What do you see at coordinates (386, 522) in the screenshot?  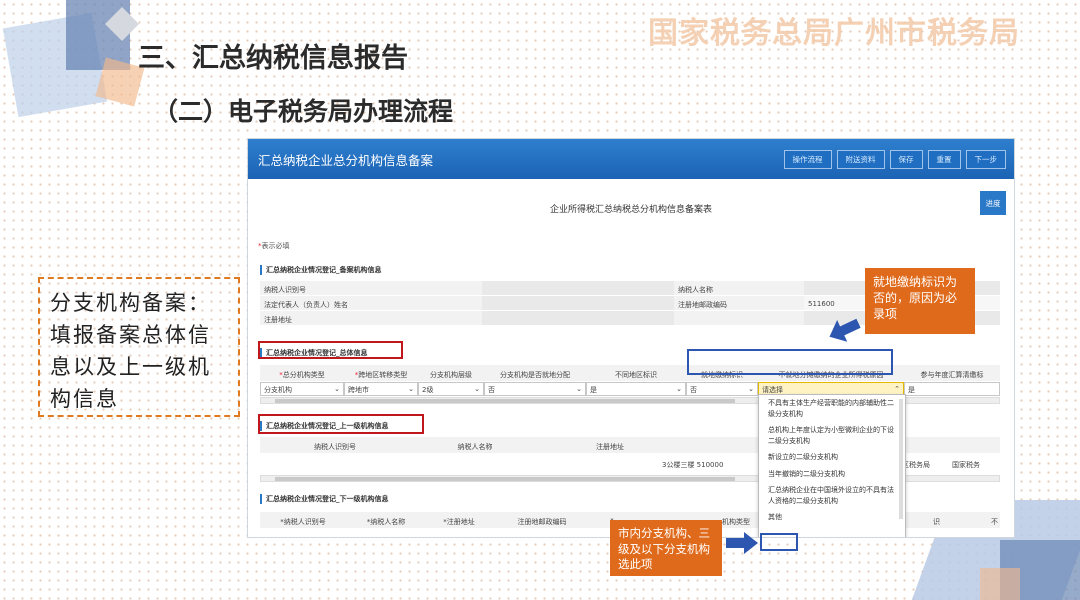 I see `column-header: *纳税人名称` at bounding box center [386, 522].